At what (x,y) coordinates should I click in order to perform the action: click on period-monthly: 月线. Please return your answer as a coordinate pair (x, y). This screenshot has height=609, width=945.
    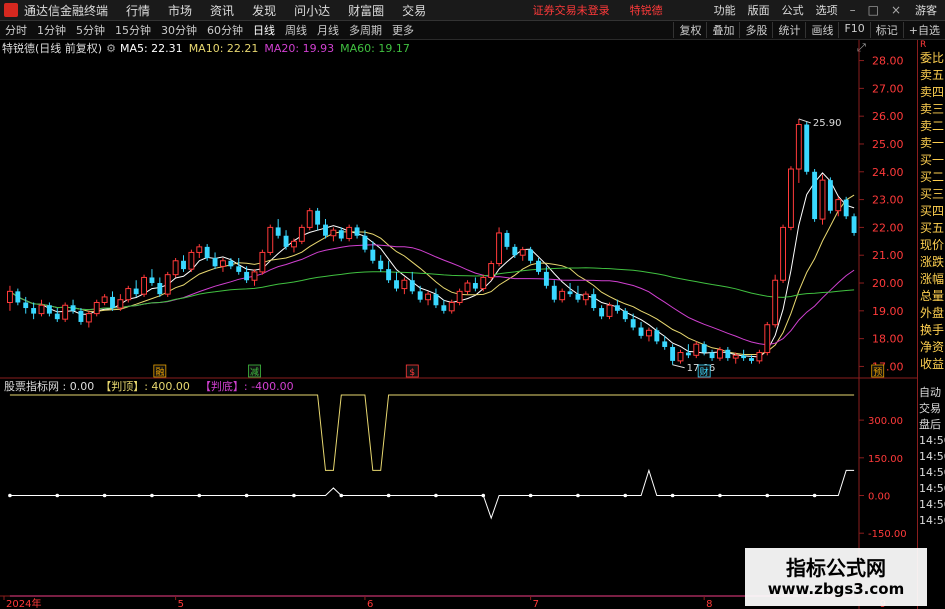
    Looking at the image, I should click on (328, 30).